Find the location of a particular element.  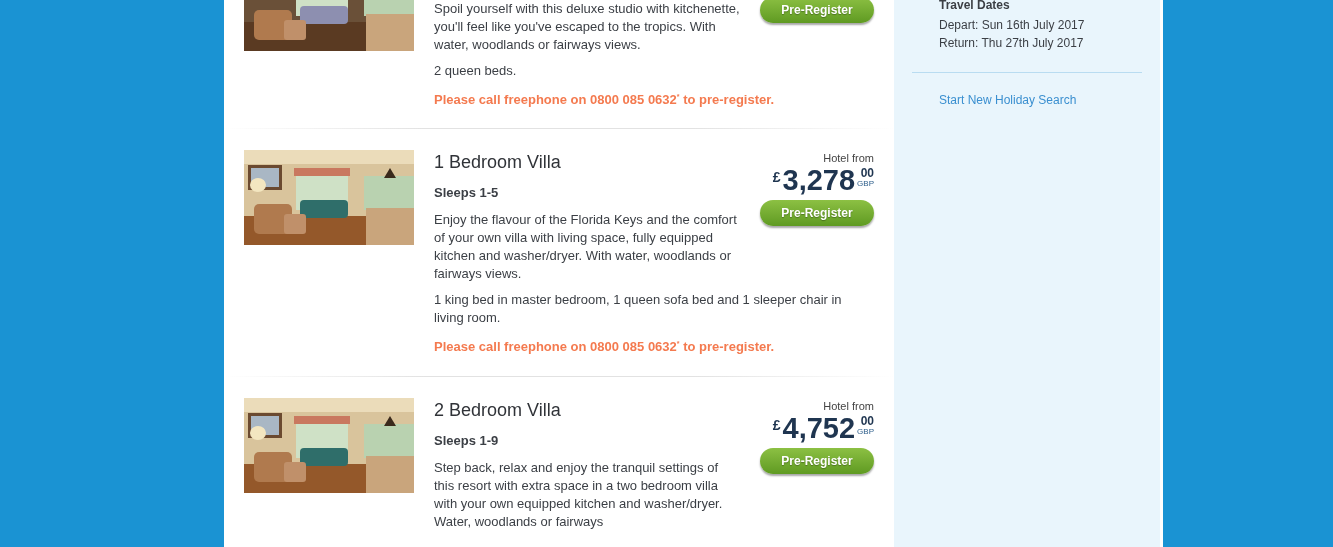

beds-info: 1 king bed in master bedroom, 1 queen sofa bed and 1 sleeper chair in living room. is located at coordinates (638, 309).